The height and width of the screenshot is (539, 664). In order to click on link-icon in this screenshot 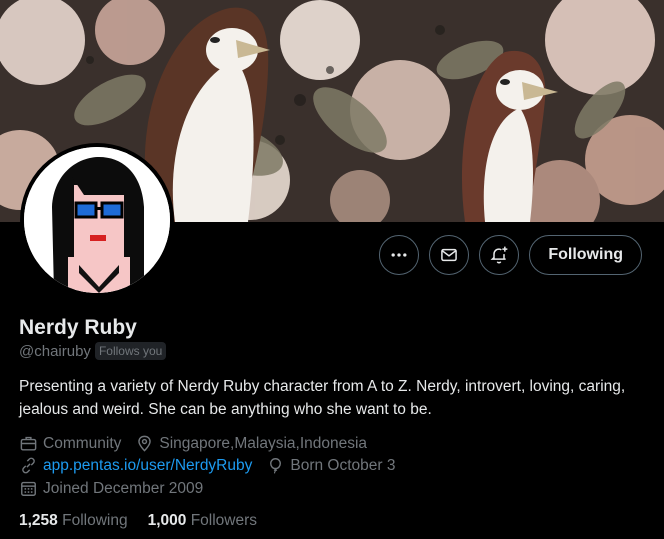, I will do `click(28, 465)`.